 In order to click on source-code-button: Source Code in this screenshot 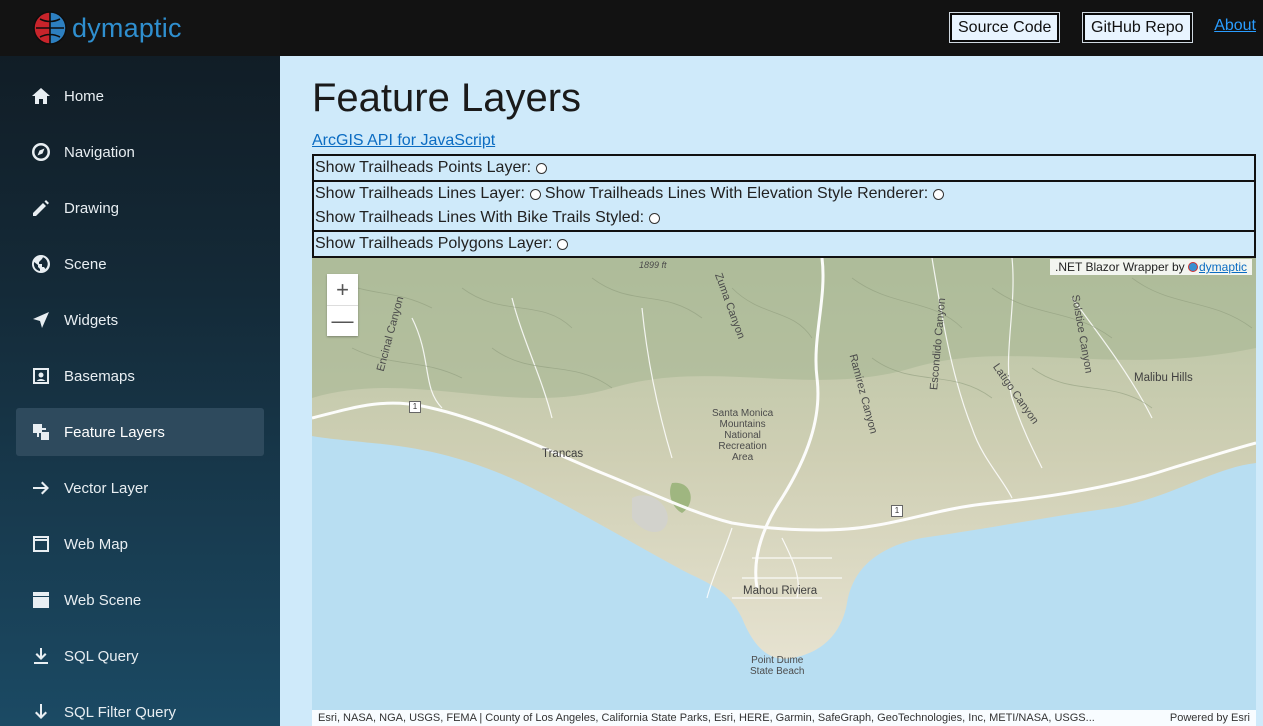, I will do `click(1004, 27)`.